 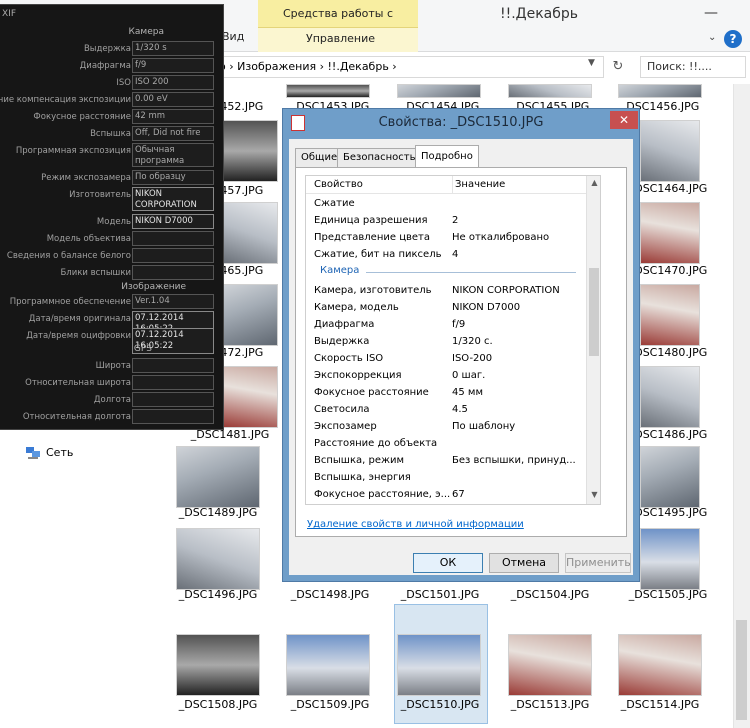 What do you see at coordinates (598, 563) in the screenshot?
I see `apply-button: Применить` at bounding box center [598, 563].